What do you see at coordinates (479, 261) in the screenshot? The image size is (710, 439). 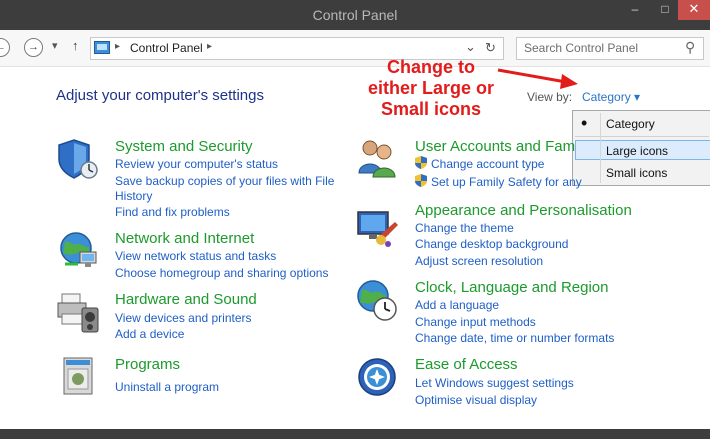 I see `screen-resolution-link: Adjust screen resolution` at bounding box center [479, 261].